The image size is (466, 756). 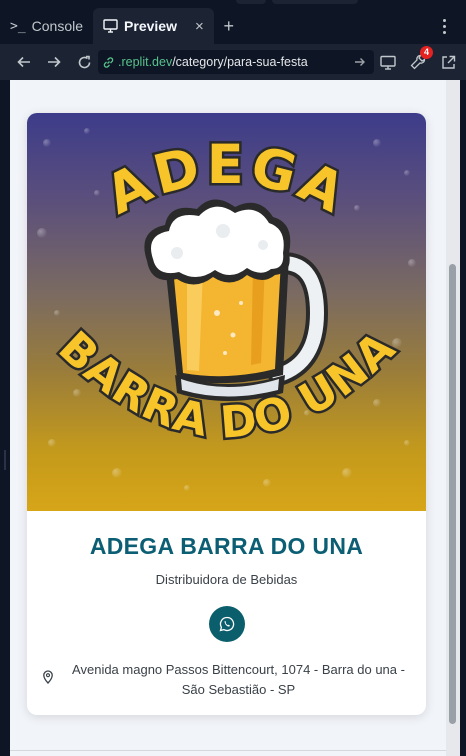 What do you see at coordinates (108, 62) in the screenshot?
I see `link-icon` at bounding box center [108, 62].